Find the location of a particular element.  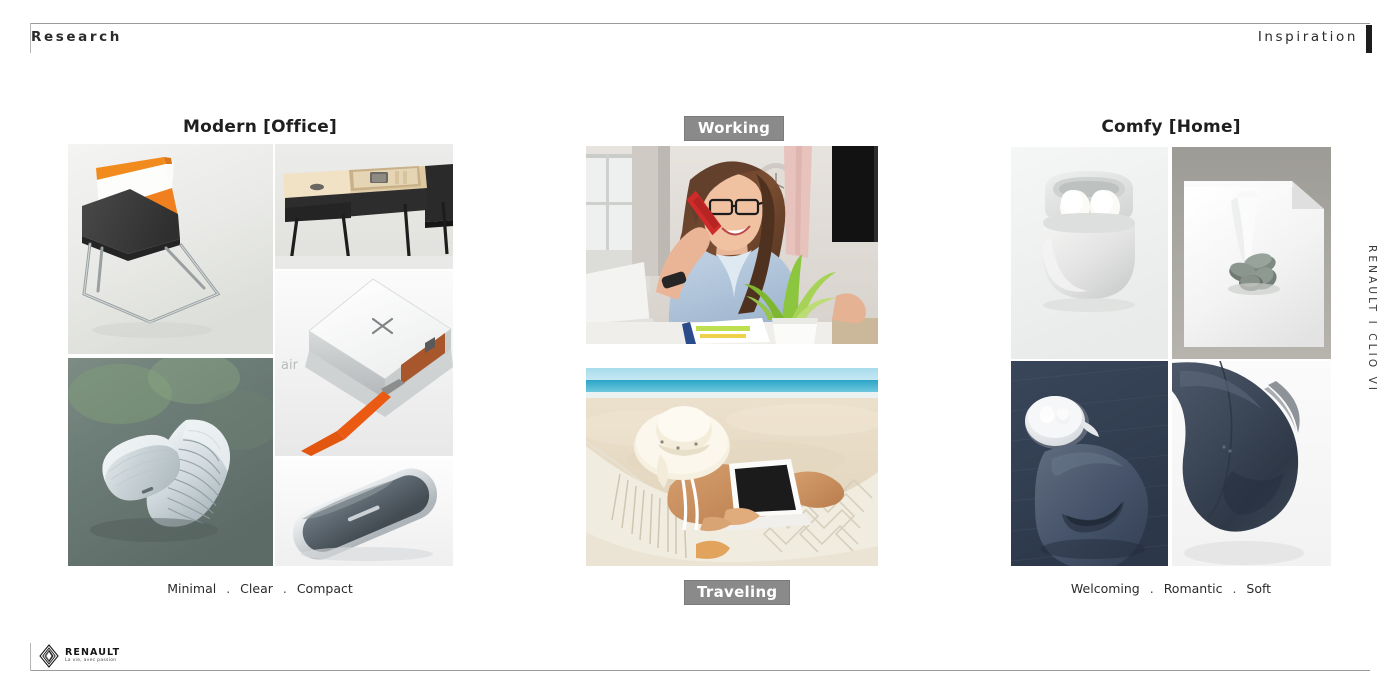

tile-navy-soft-cushion-object is located at coordinates (1089, 463).